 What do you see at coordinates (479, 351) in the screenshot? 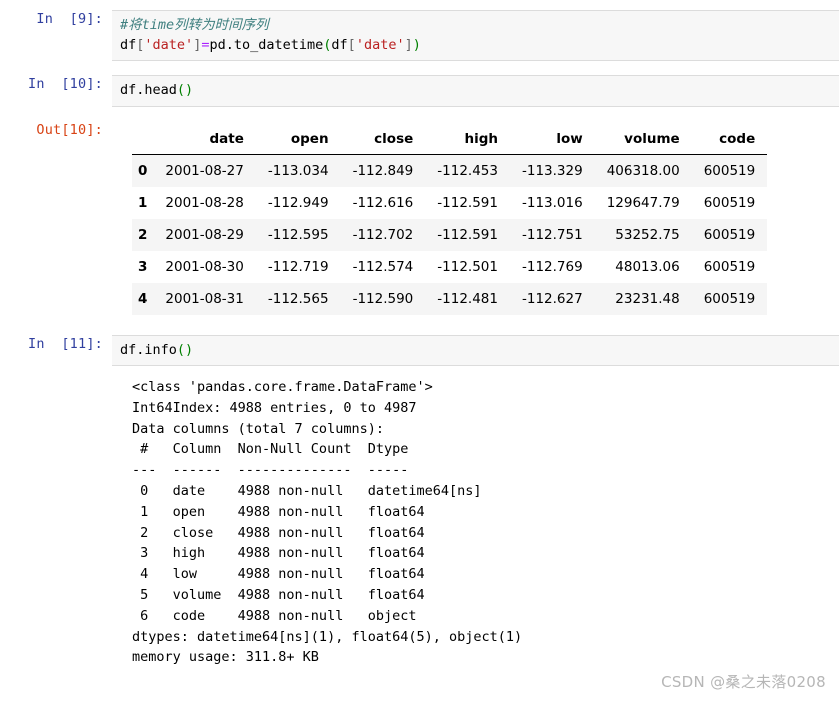
I see `code-line-1: df.info()` at bounding box center [479, 351].